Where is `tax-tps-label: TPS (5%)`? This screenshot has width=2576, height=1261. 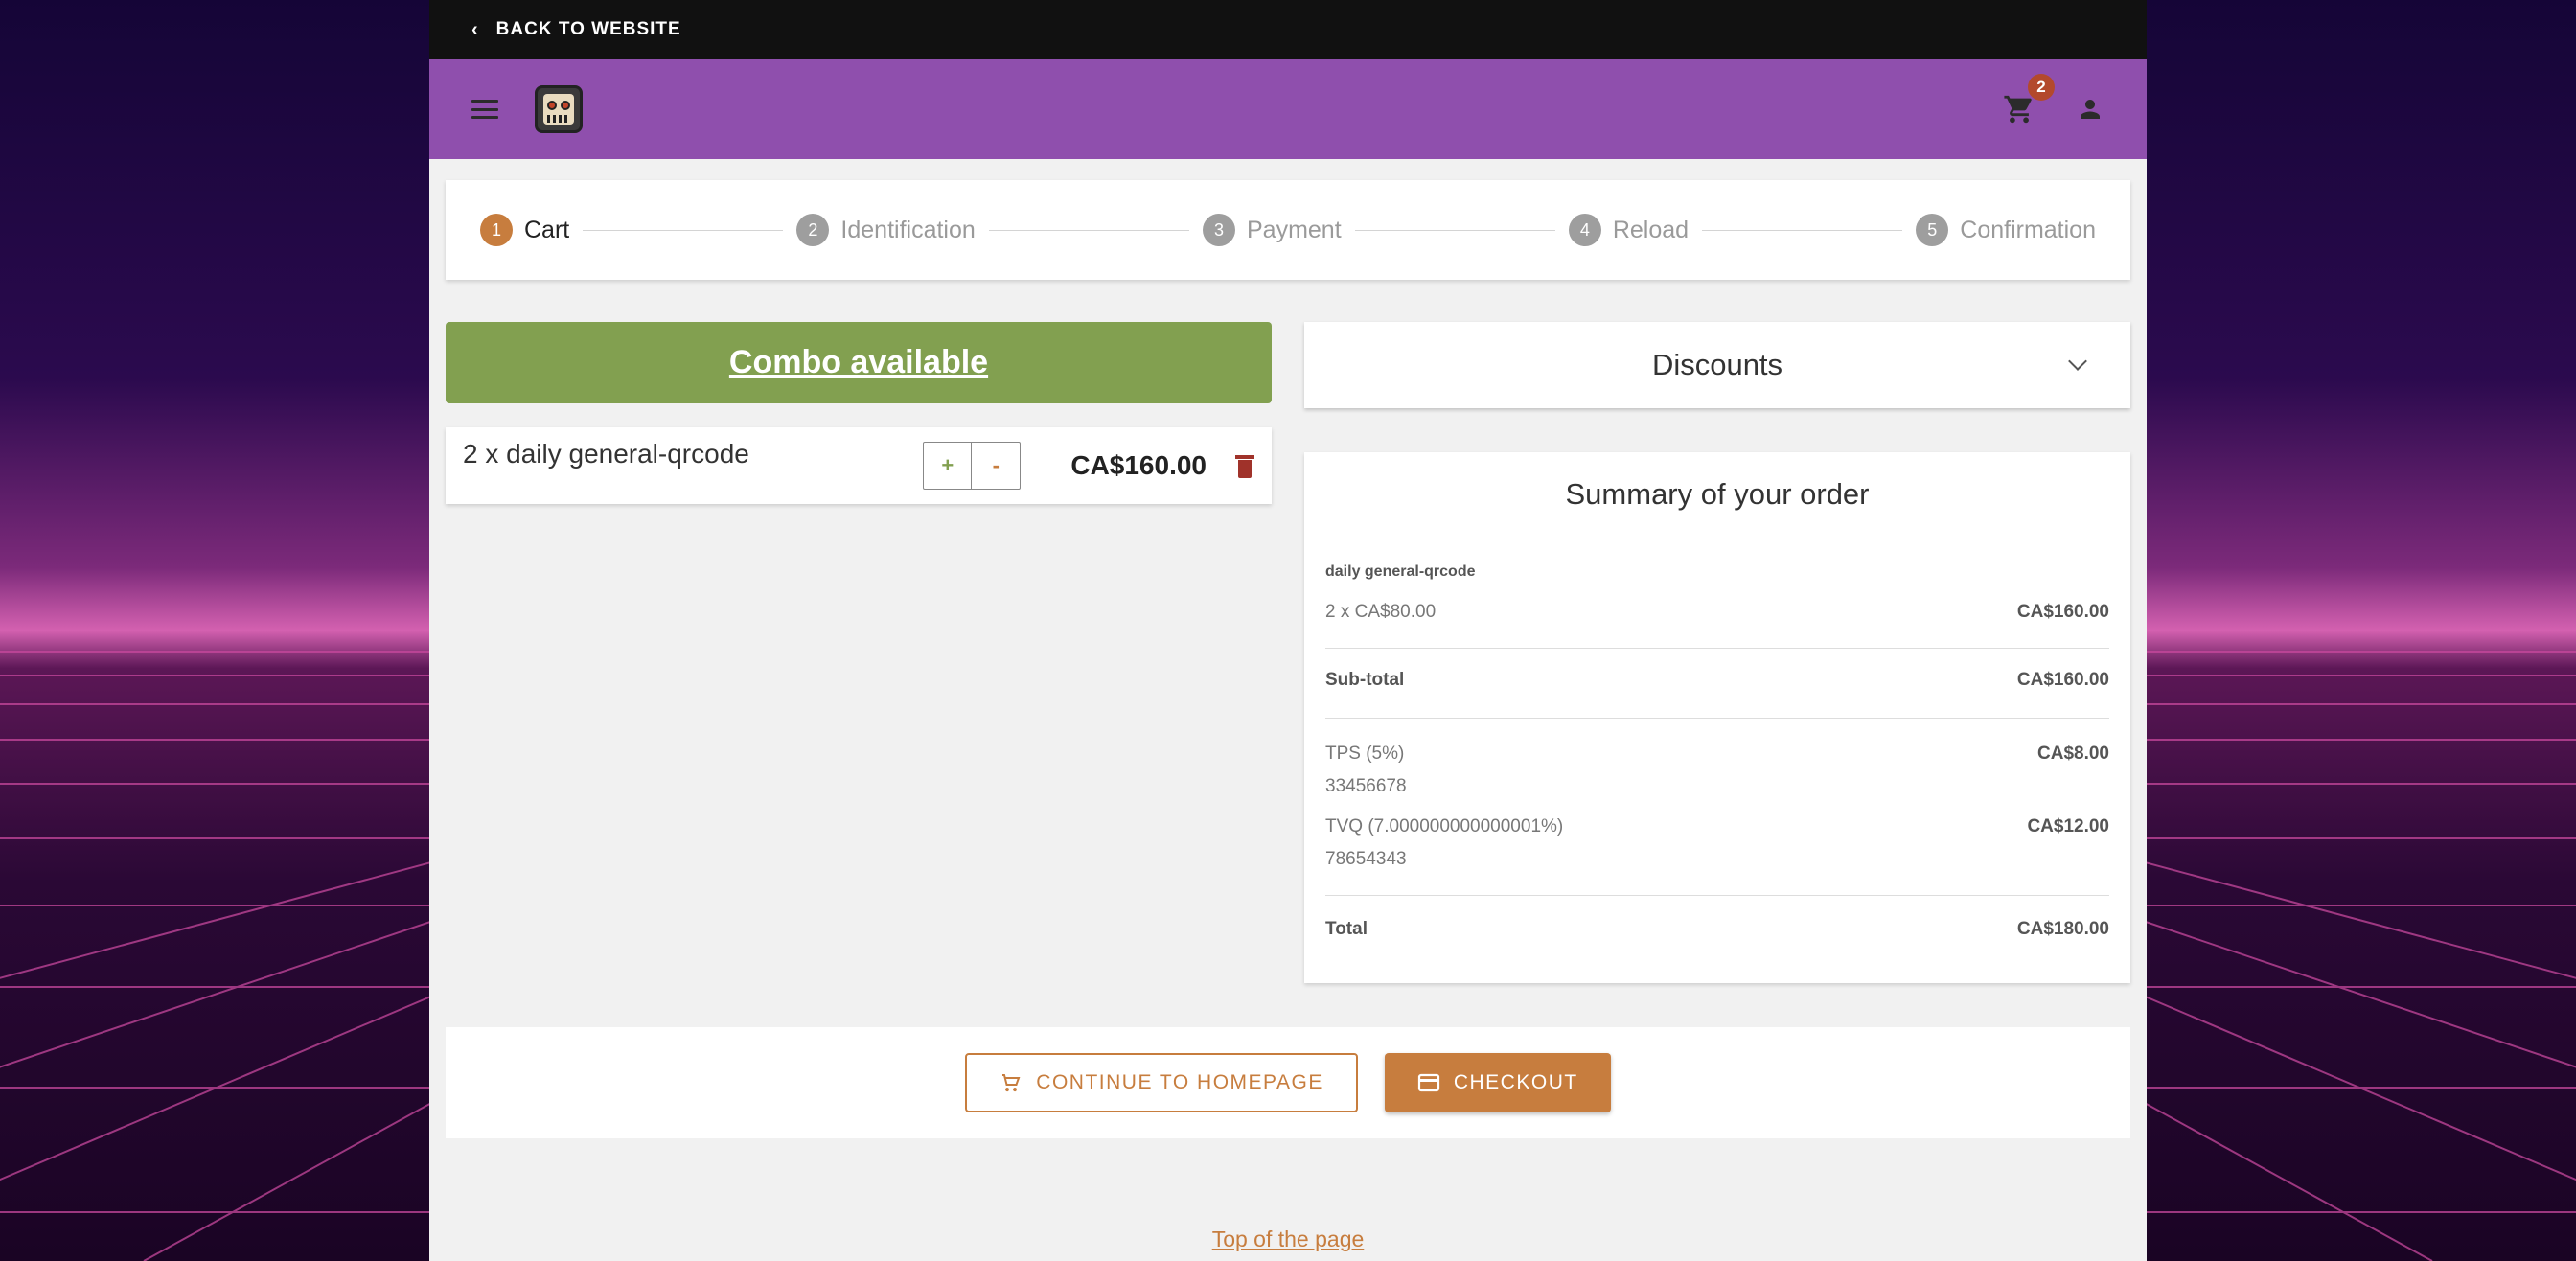 tax-tps-label: TPS (5%) is located at coordinates (1365, 754).